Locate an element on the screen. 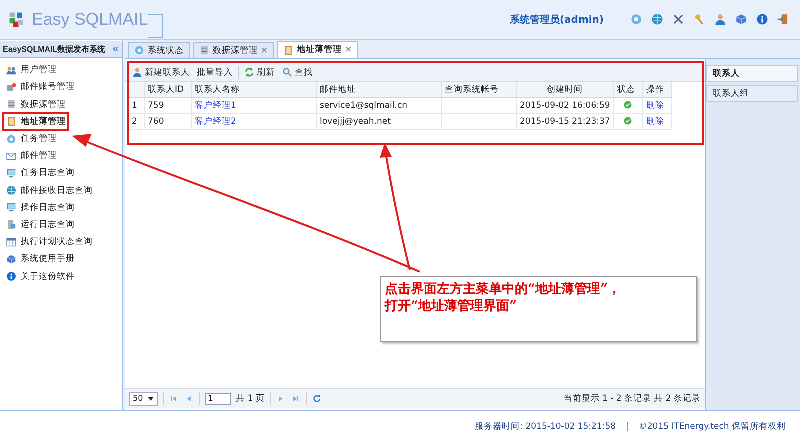 The image size is (800, 442). reload-icon is located at coordinates (317, 399).